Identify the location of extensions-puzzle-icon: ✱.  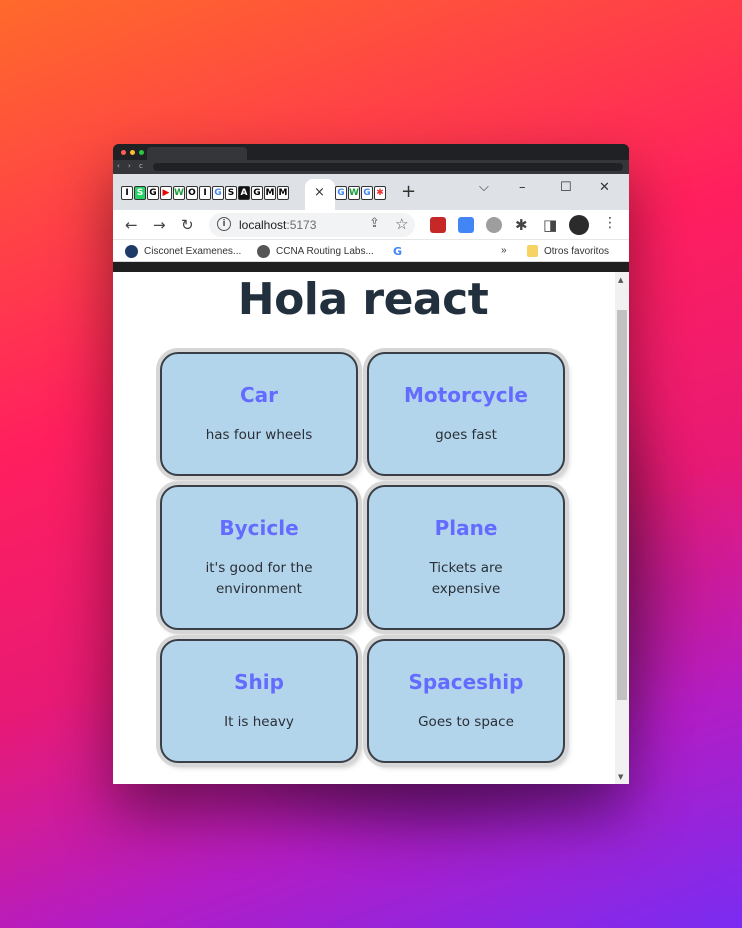
(521, 225).